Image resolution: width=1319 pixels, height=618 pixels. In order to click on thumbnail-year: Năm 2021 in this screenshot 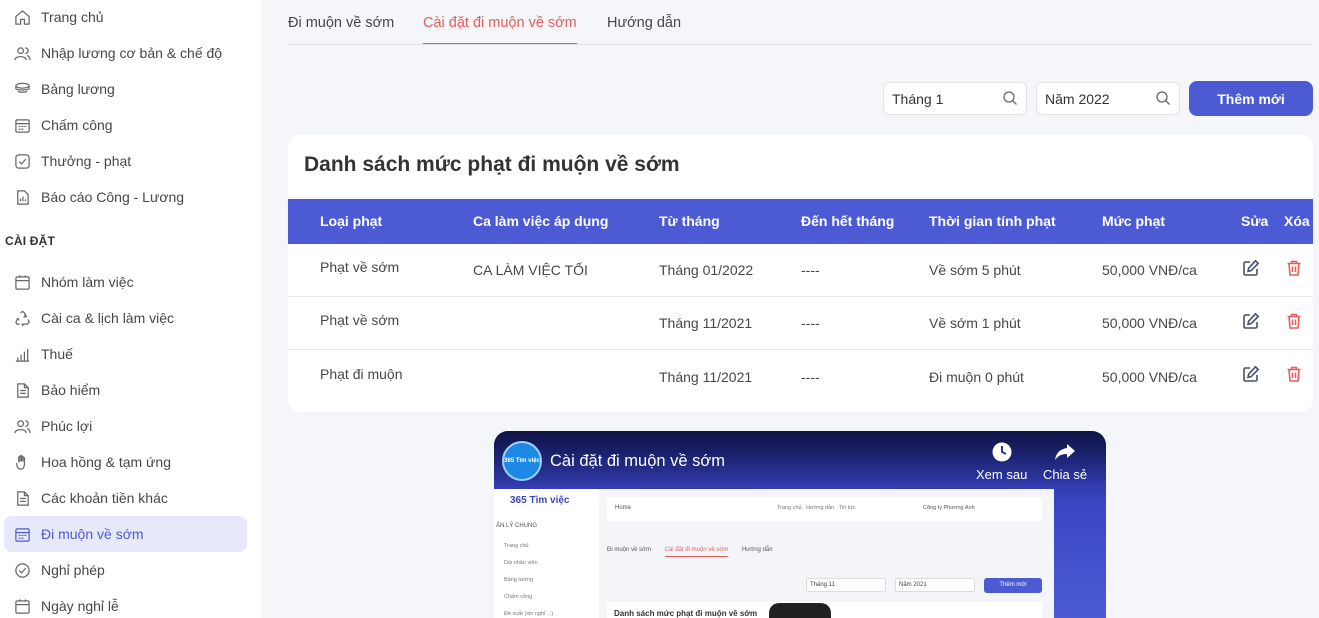, I will do `click(935, 585)`.